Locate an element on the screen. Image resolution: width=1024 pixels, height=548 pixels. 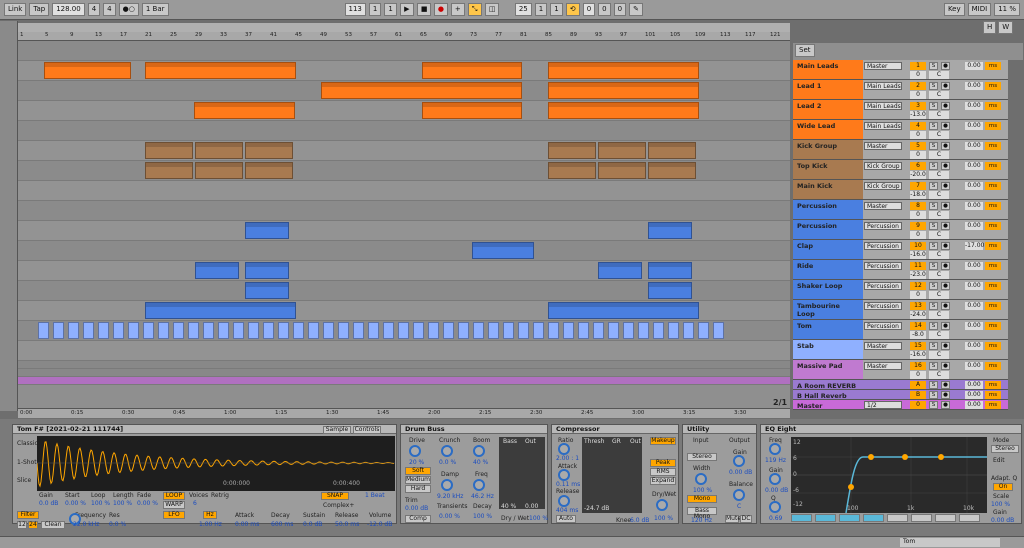
start-value: 0.00 % is located at coordinates (75, 503).